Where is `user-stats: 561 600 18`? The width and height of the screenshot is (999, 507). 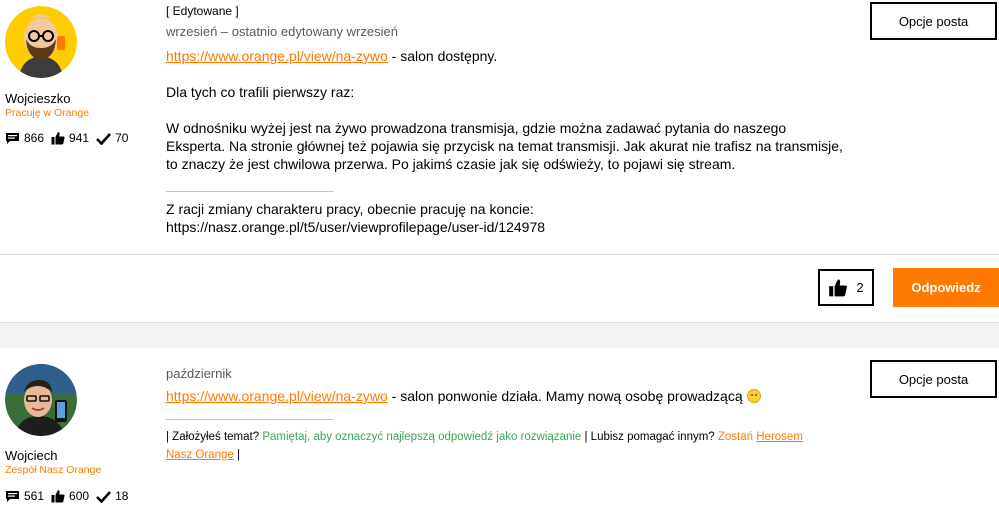
user-stats: 561 600 18 is located at coordinates (70, 496).